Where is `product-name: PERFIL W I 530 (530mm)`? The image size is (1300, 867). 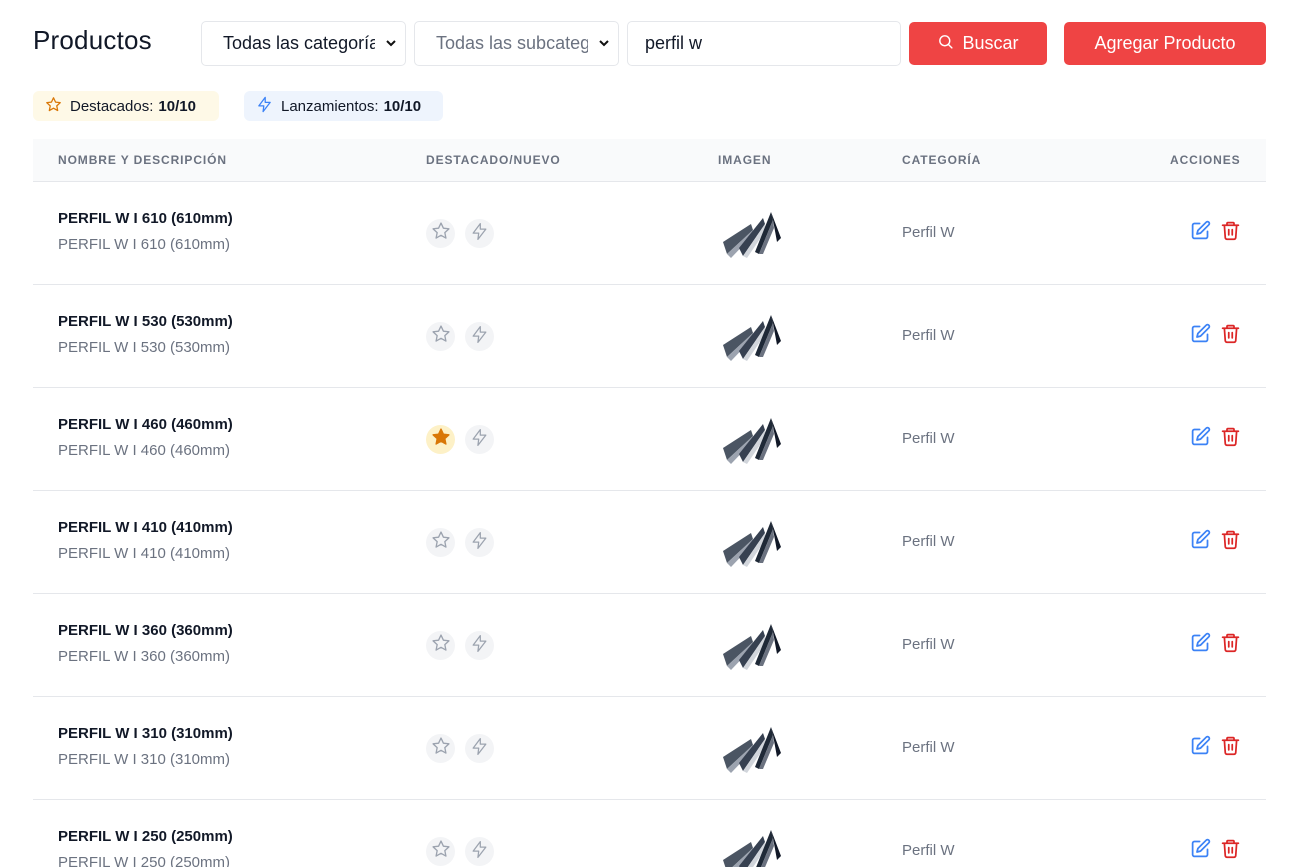 product-name: PERFIL W I 530 (530mm) is located at coordinates (145, 321).